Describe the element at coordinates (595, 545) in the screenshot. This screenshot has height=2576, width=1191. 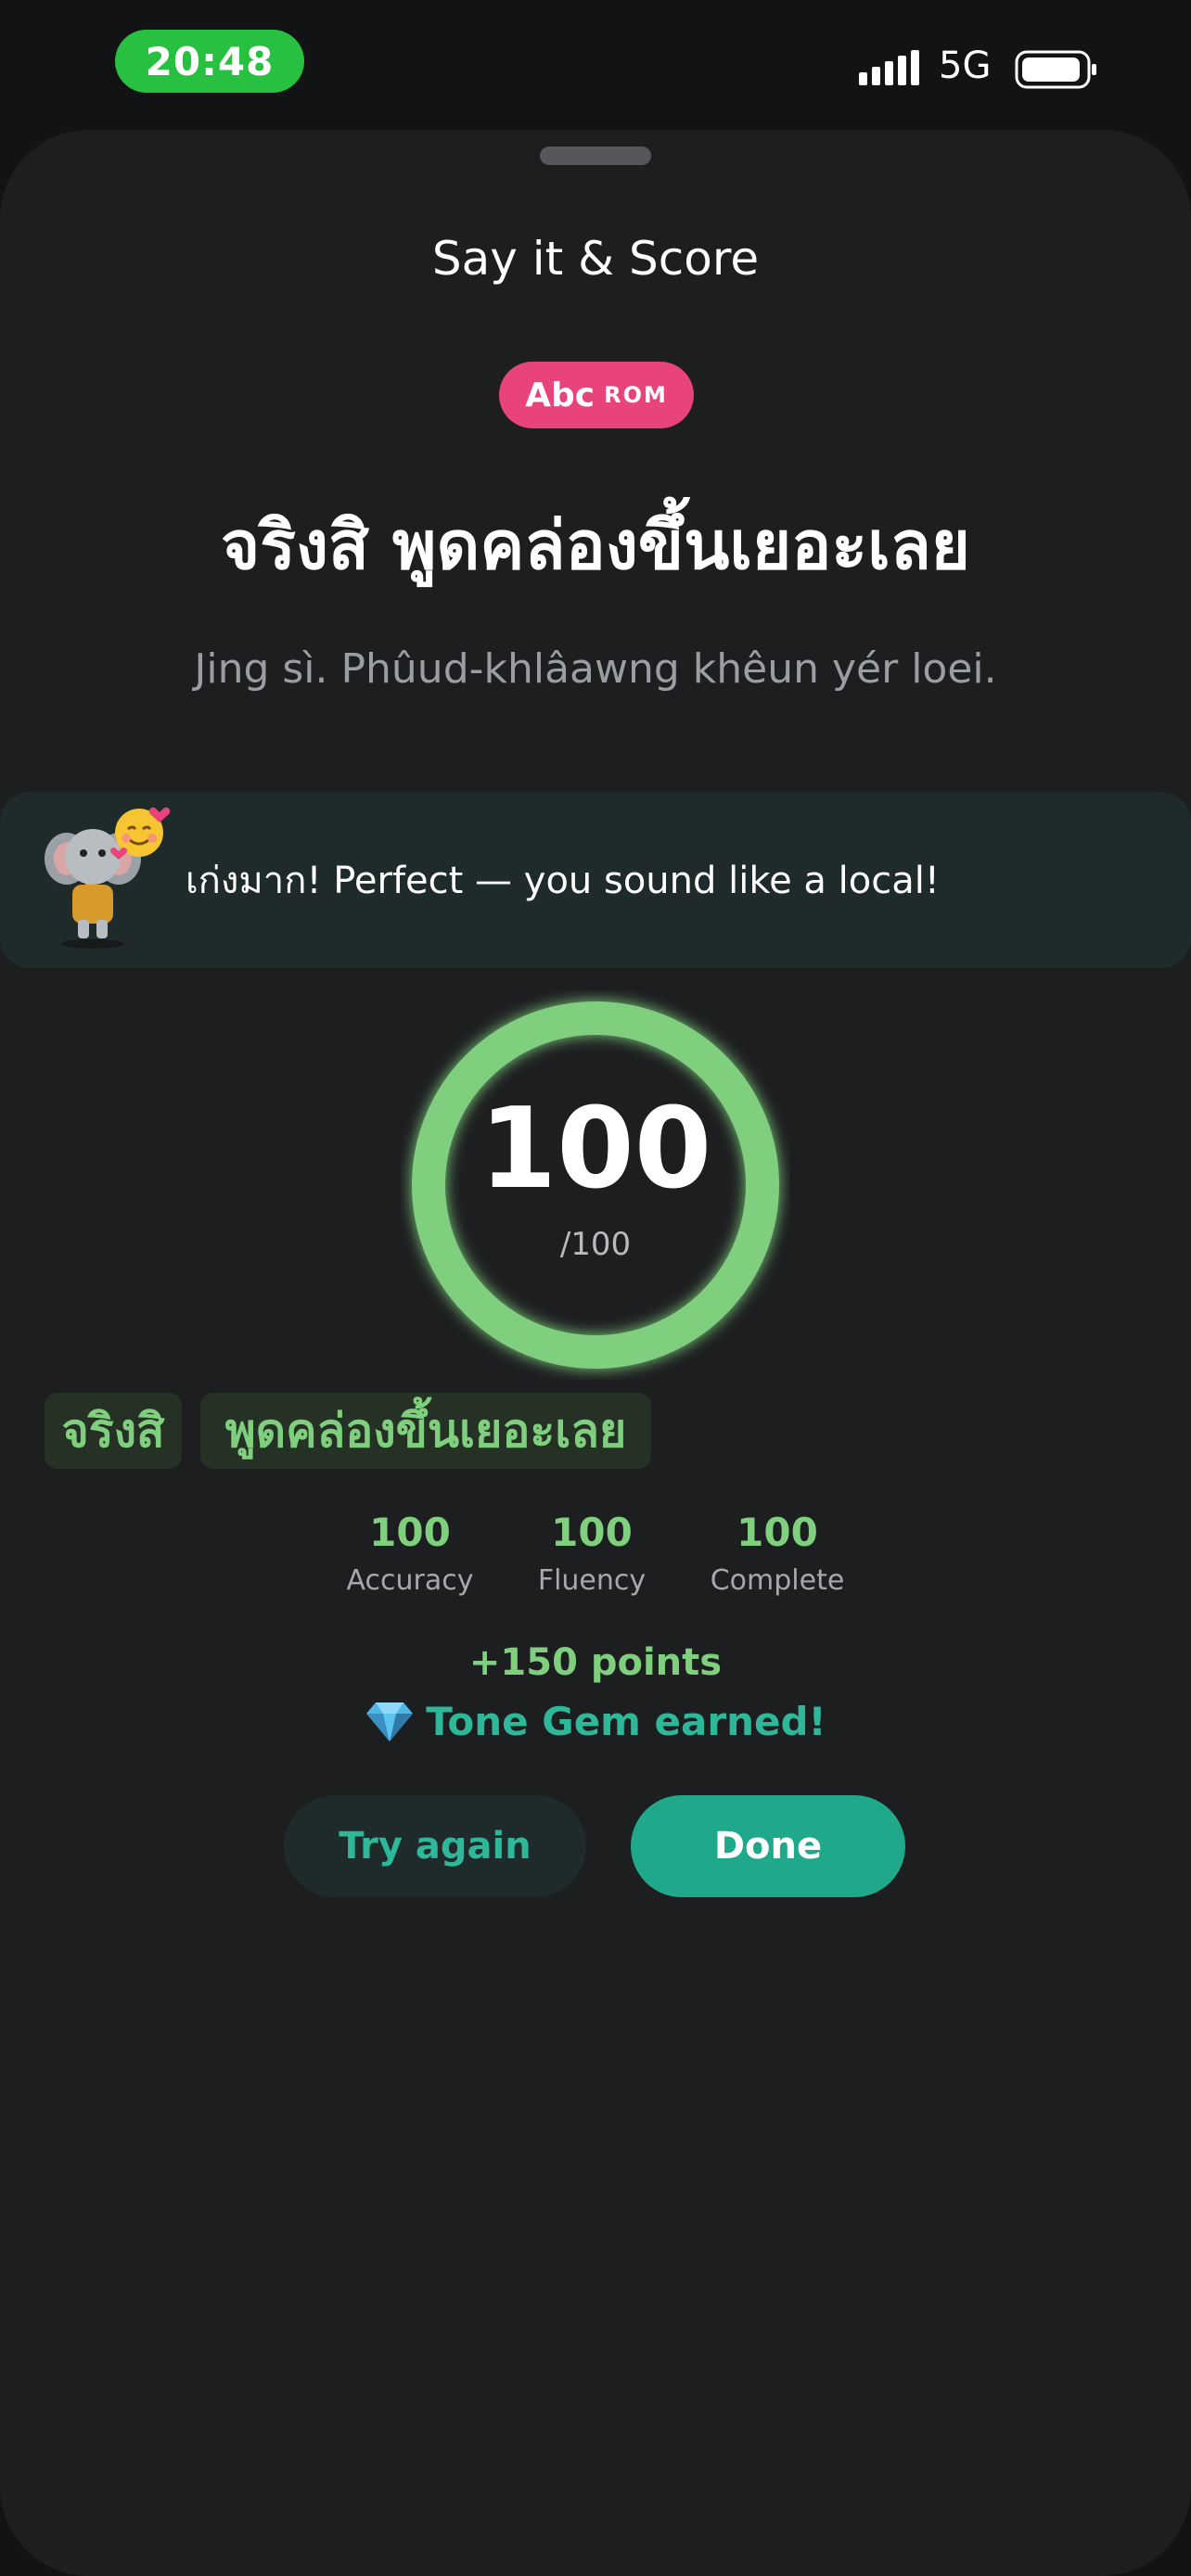
I see `phrase-thai: จริงสิ พูดคล่องขึ้นเยอะเลย` at that location.